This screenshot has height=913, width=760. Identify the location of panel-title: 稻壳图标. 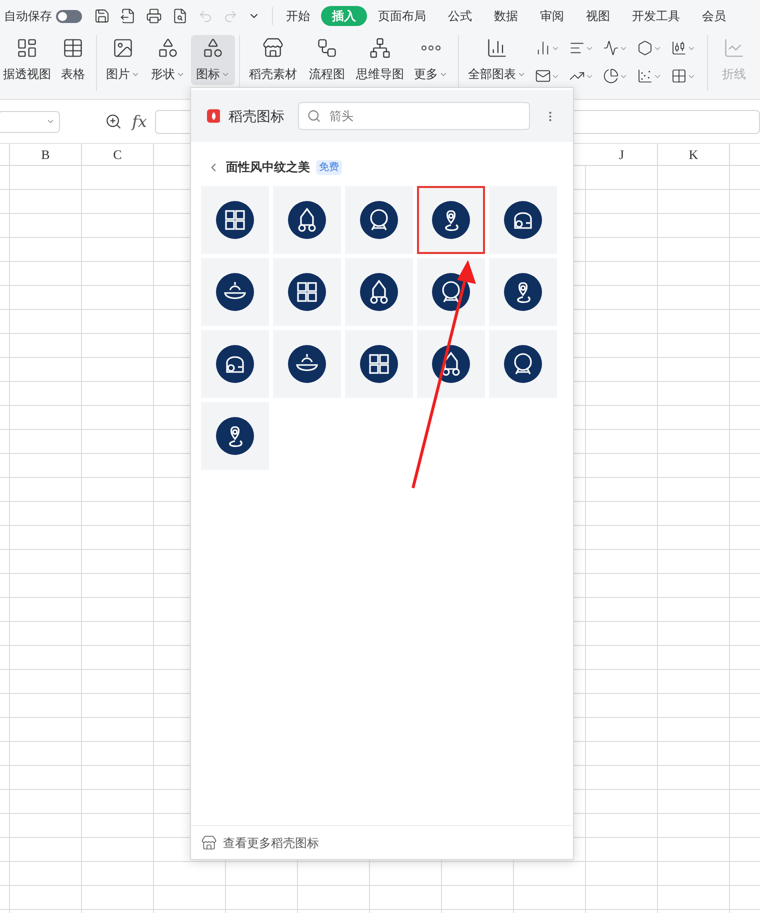
(256, 116).